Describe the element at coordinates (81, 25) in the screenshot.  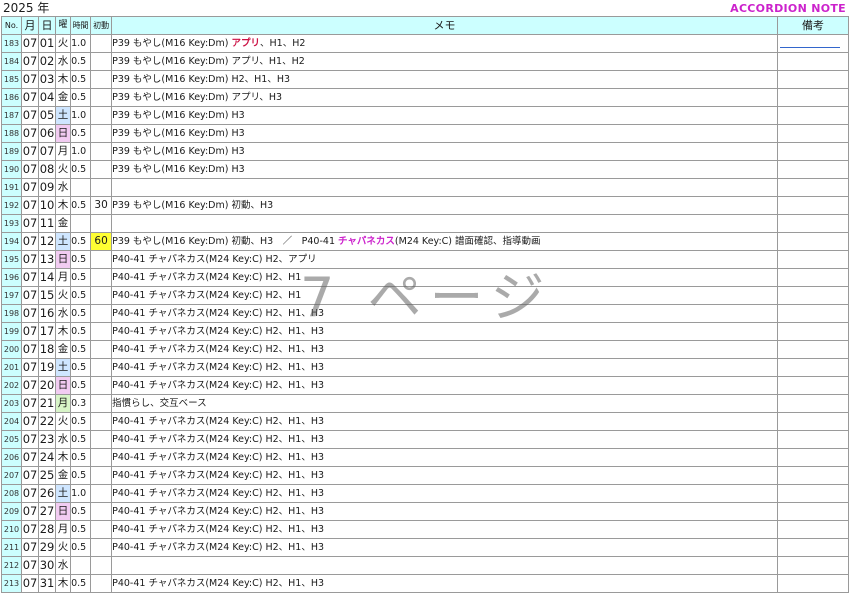
I see `col-header-time: 時間` at that location.